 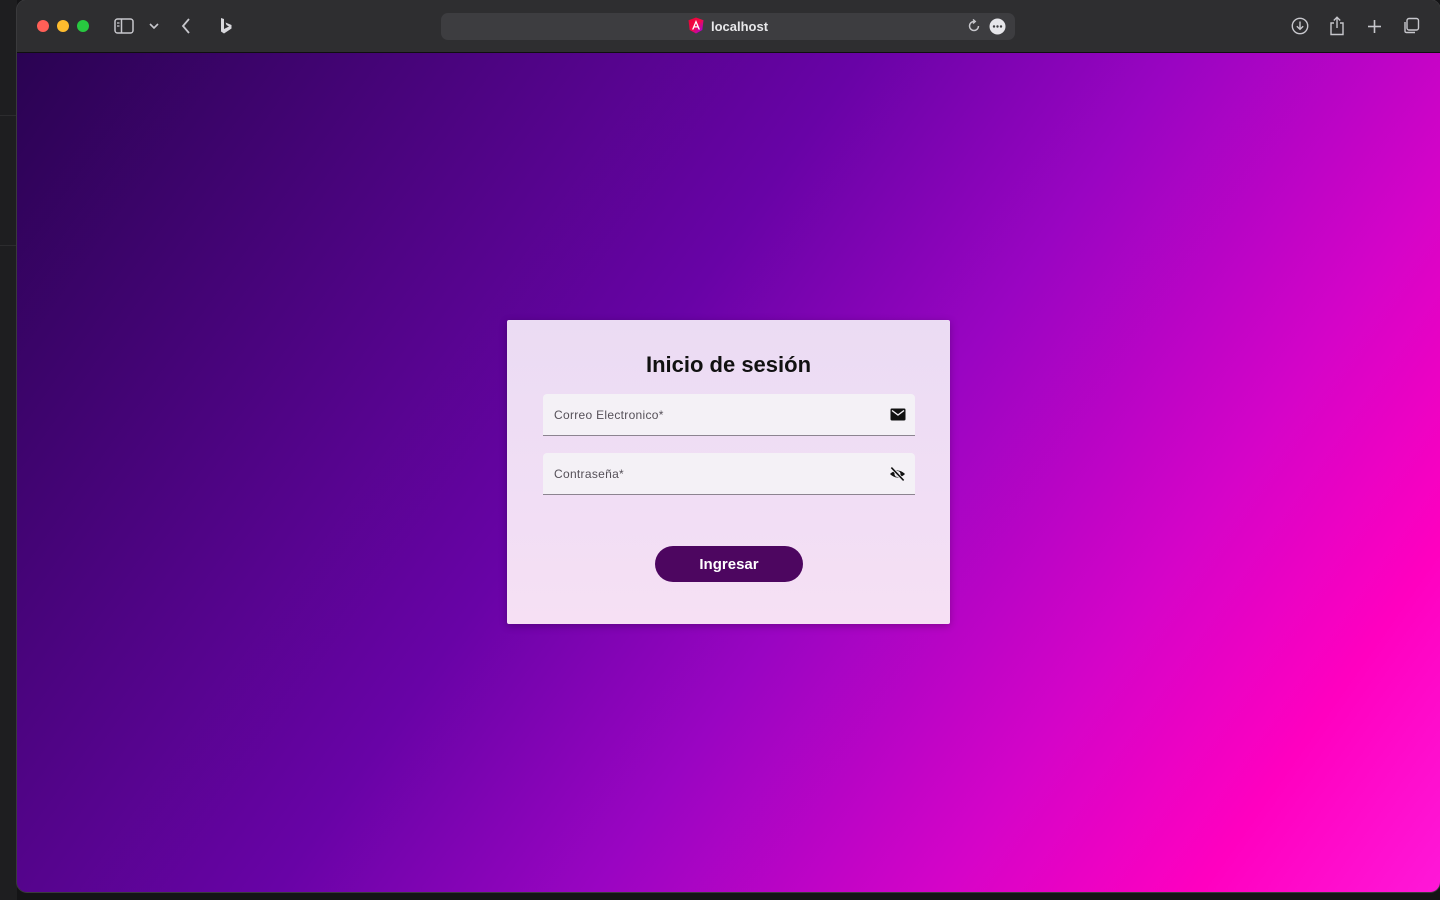 I want to click on password-field: Contraseña*, so click(x=729, y=474).